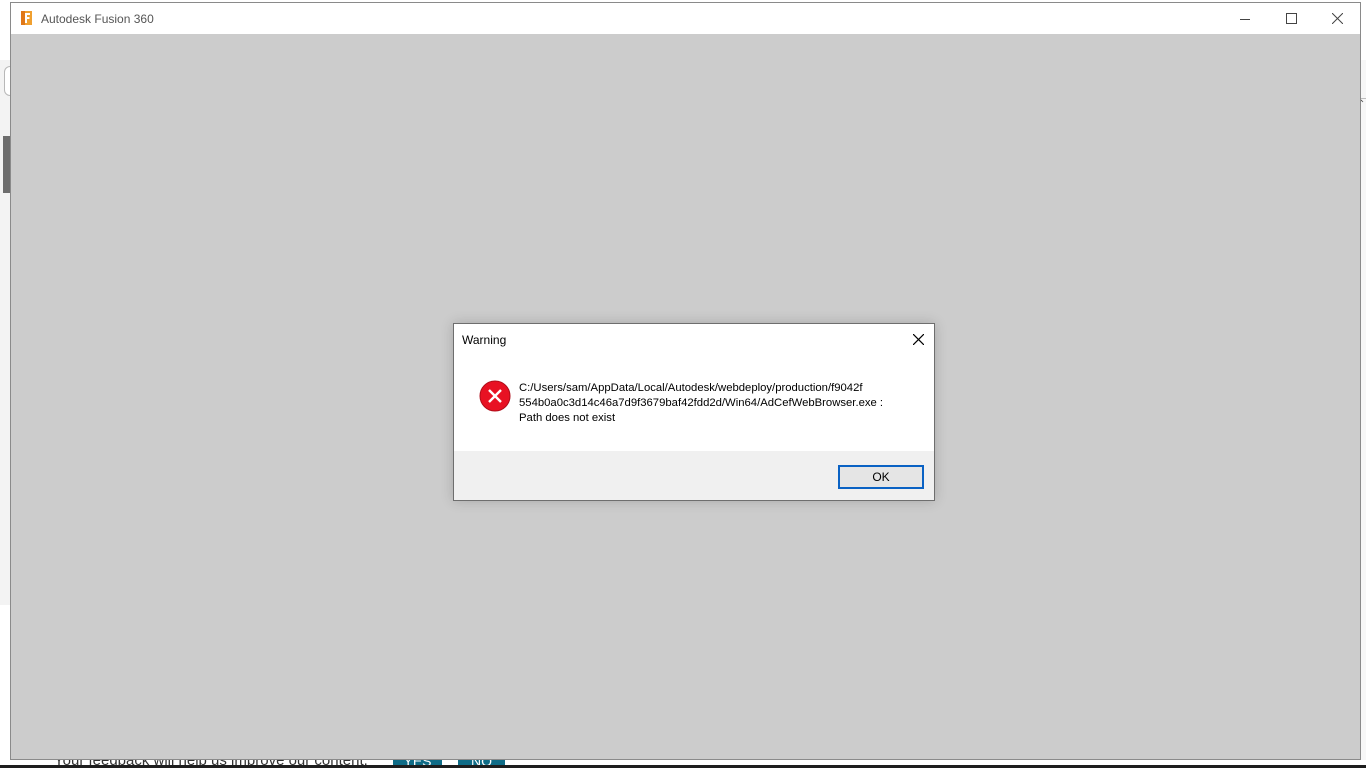 This screenshot has width=1366, height=768. I want to click on dialog-title: Warning, so click(484, 340).